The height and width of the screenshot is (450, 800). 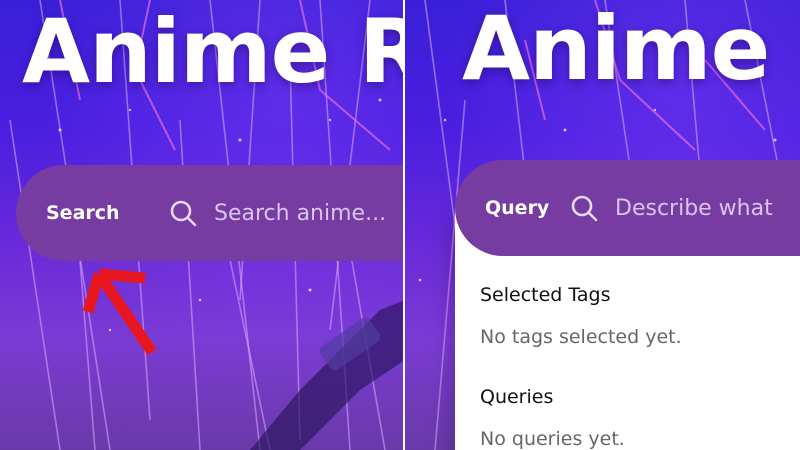 I want to click on queries-heading: Queries, so click(x=517, y=397).